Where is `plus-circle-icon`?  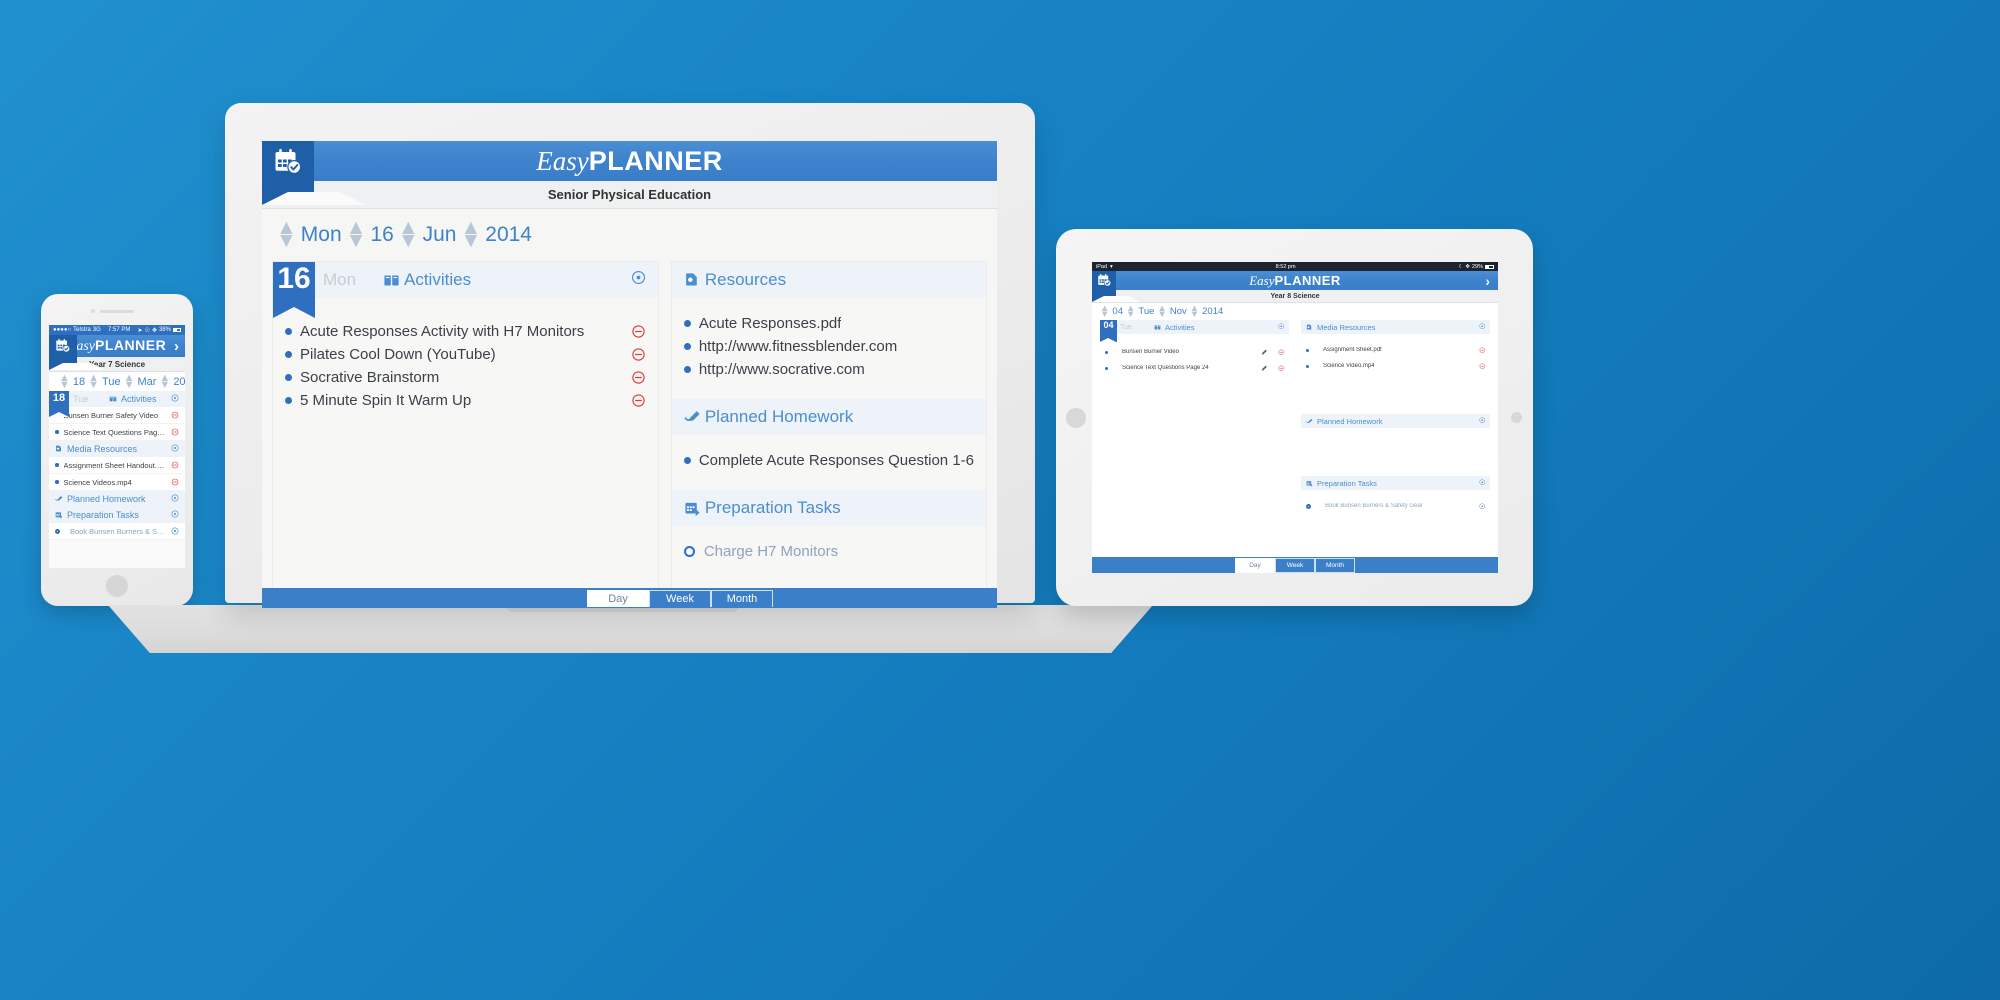
plus-circle-icon is located at coordinates (1280, 326).